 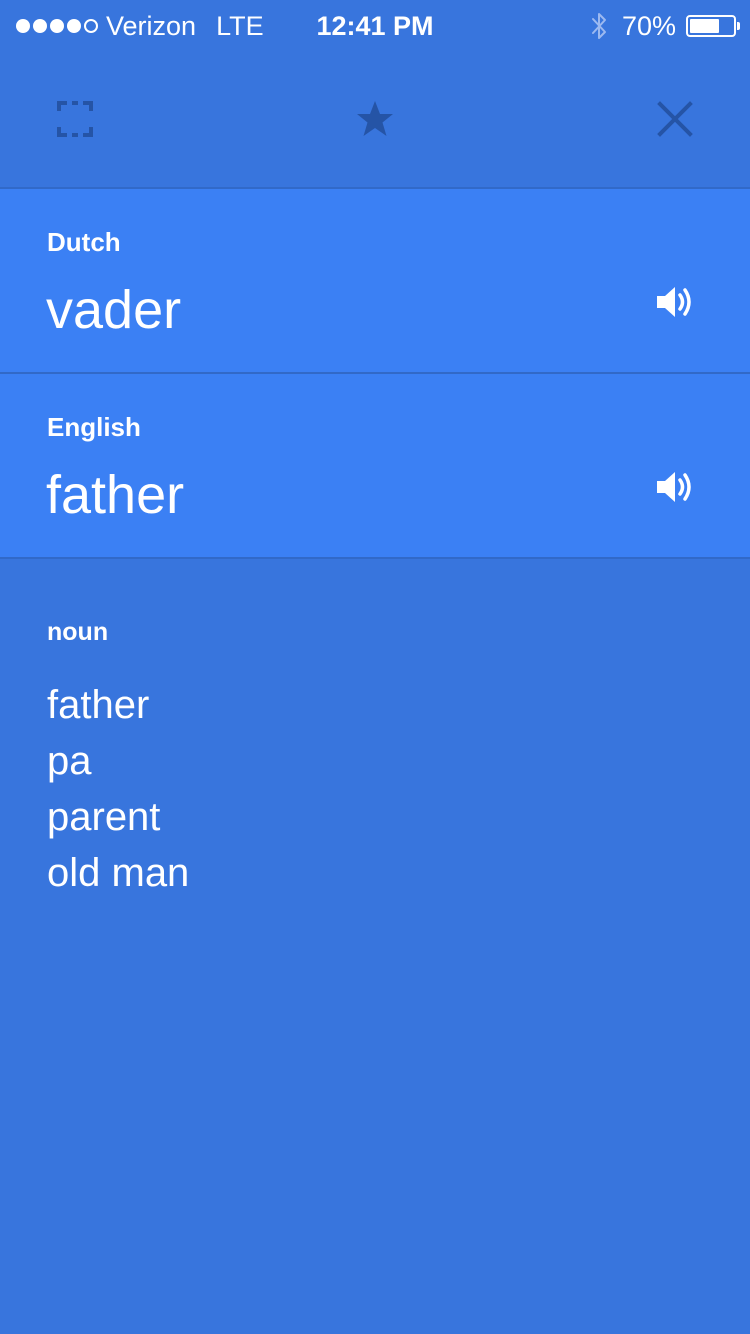 What do you see at coordinates (114, 310) in the screenshot?
I see `source-text: vader` at bounding box center [114, 310].